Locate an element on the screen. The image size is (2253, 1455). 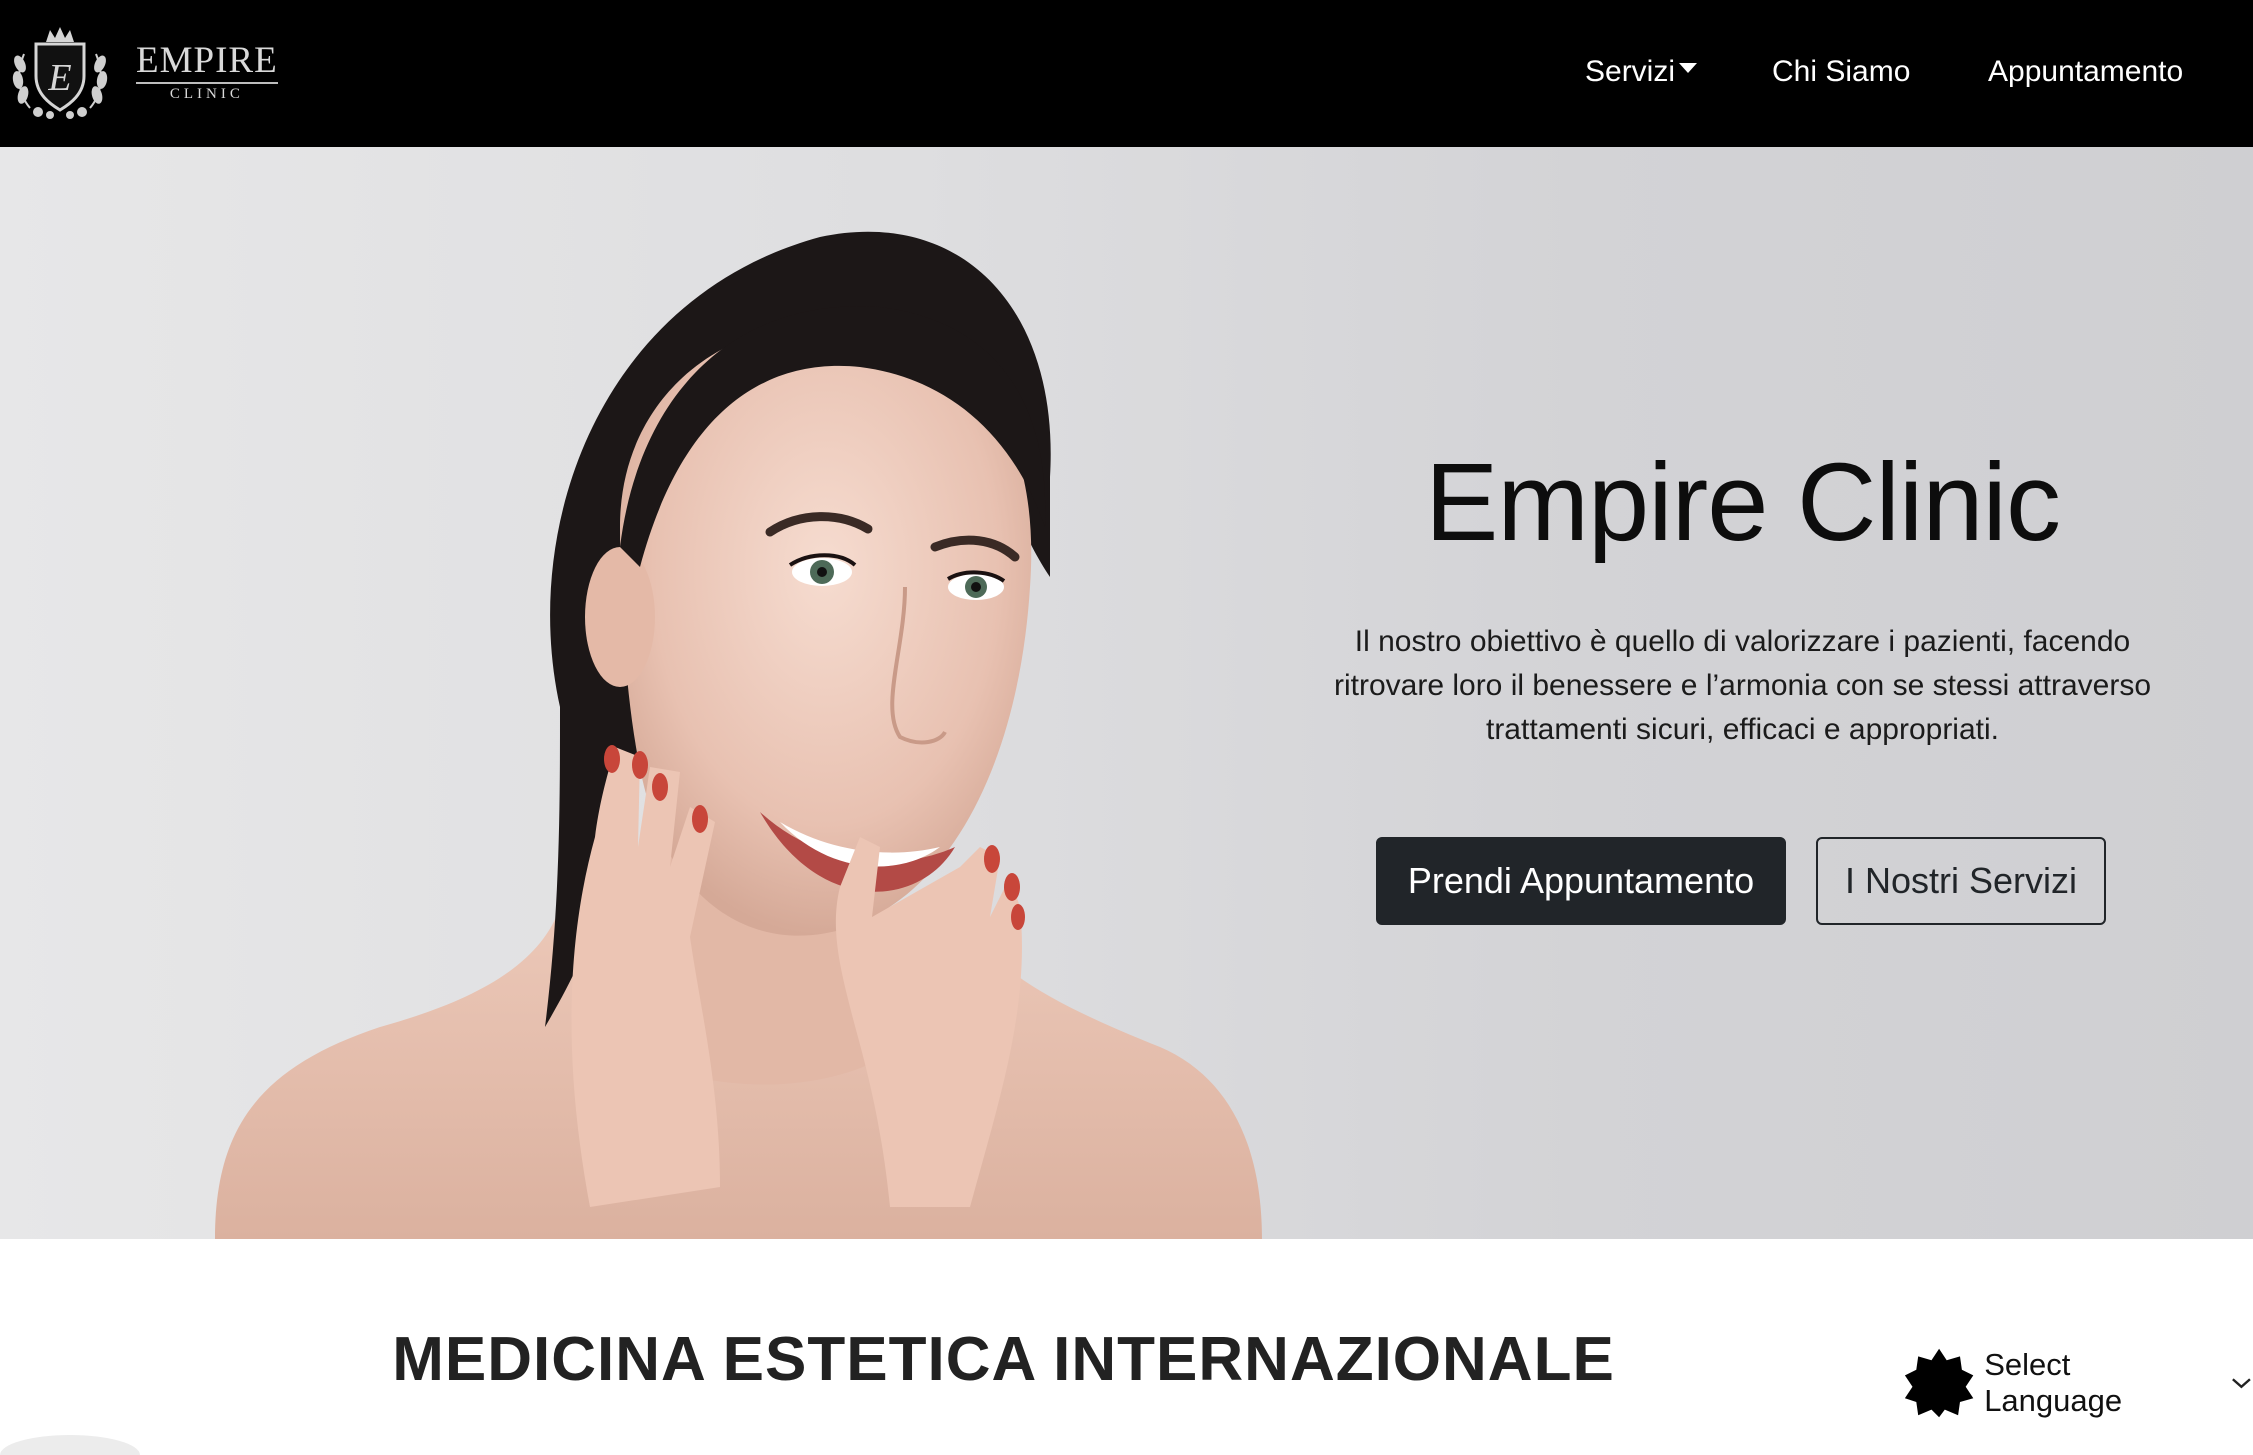
star-badge-icon is located at coordinates (1939, 1383).